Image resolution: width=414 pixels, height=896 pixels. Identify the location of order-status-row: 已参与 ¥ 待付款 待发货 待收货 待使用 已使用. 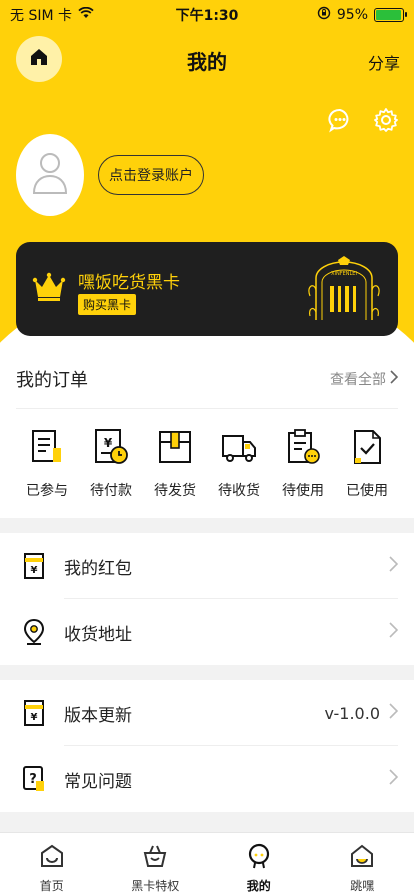
(207, 464).